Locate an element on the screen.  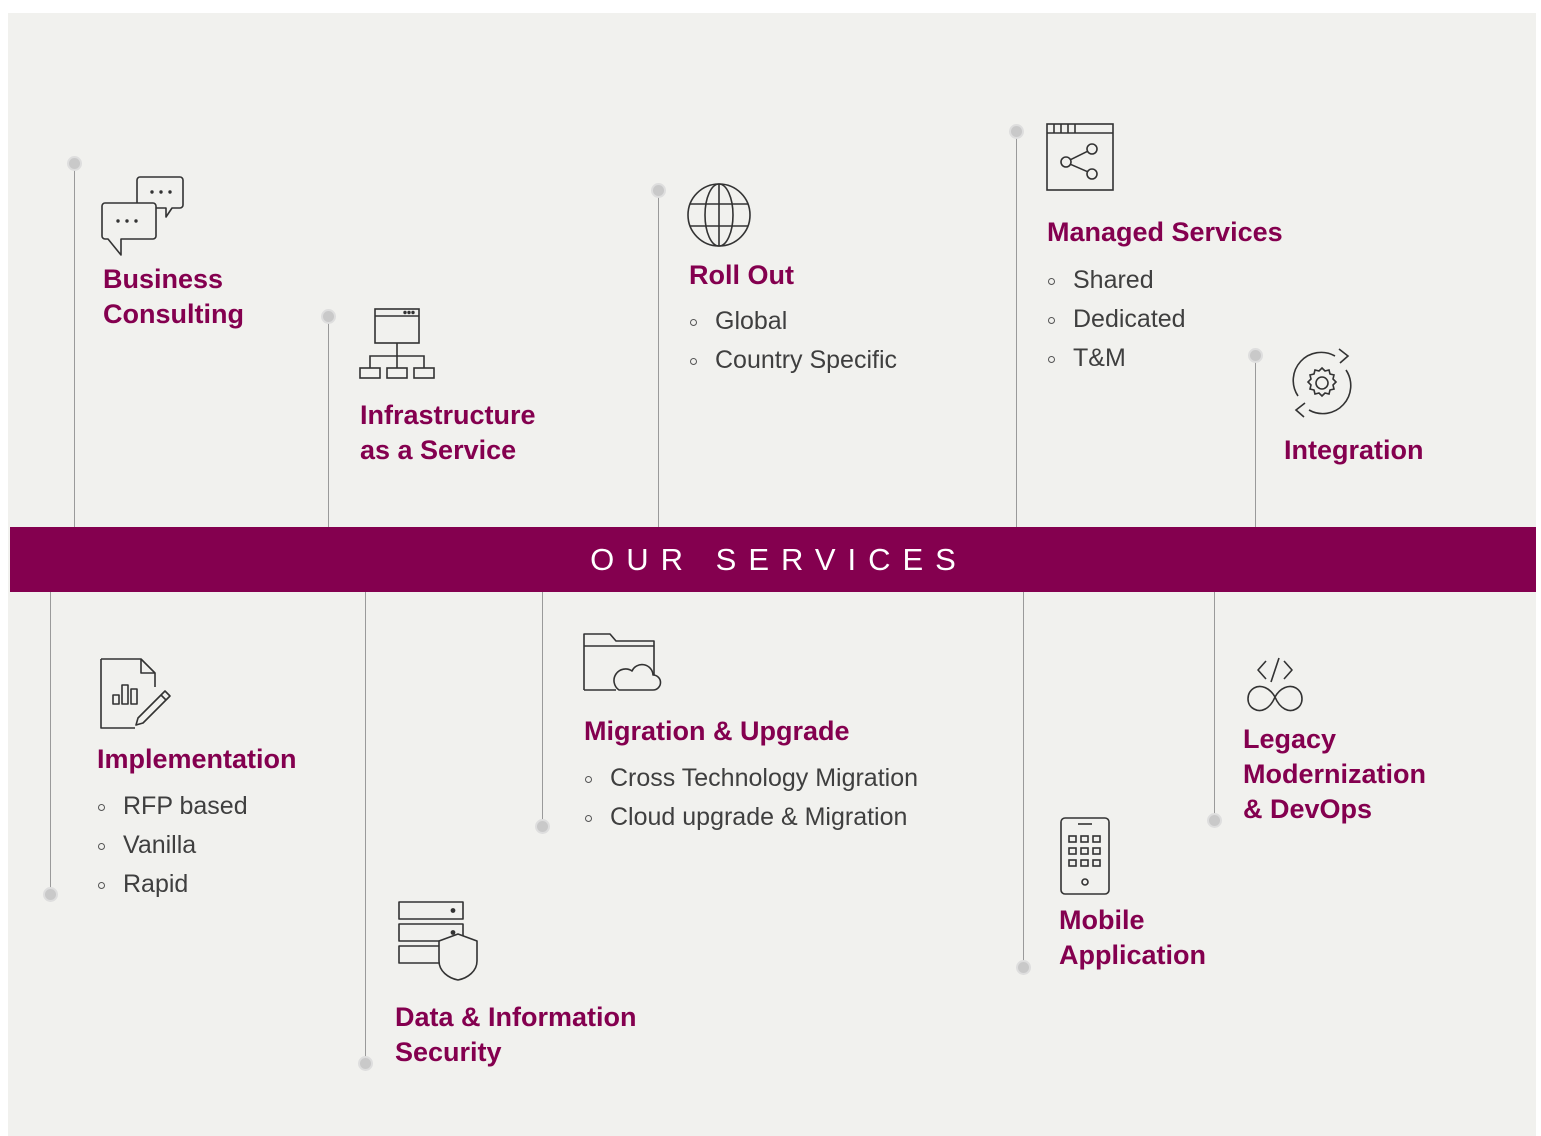
service-title-business-consulting: Business Consulting is located at coordinates (173, 296).